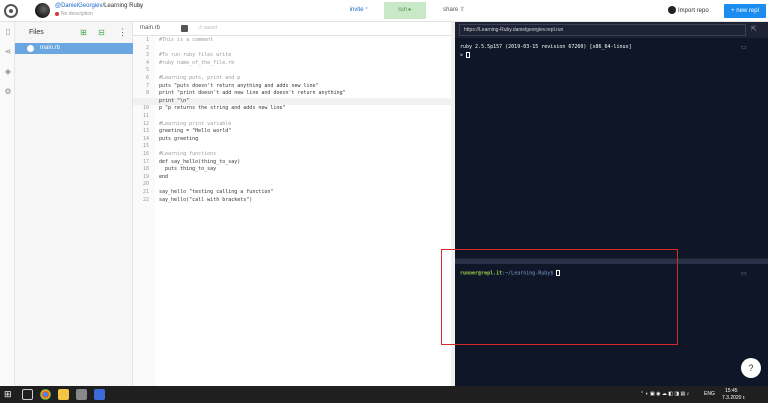  I want to click on package-icon: ◈, so click(8, 72).